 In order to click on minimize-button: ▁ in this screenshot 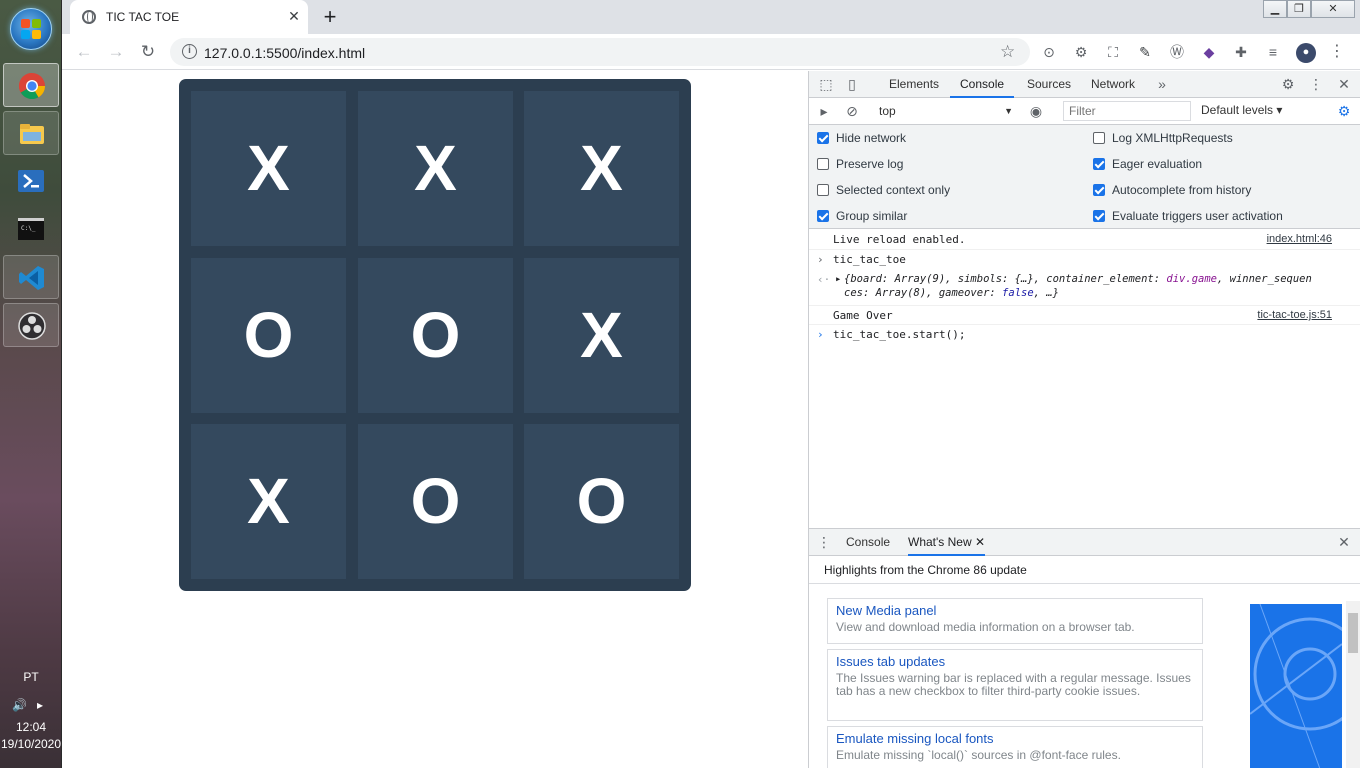, I will do `click(1275, 9)`.